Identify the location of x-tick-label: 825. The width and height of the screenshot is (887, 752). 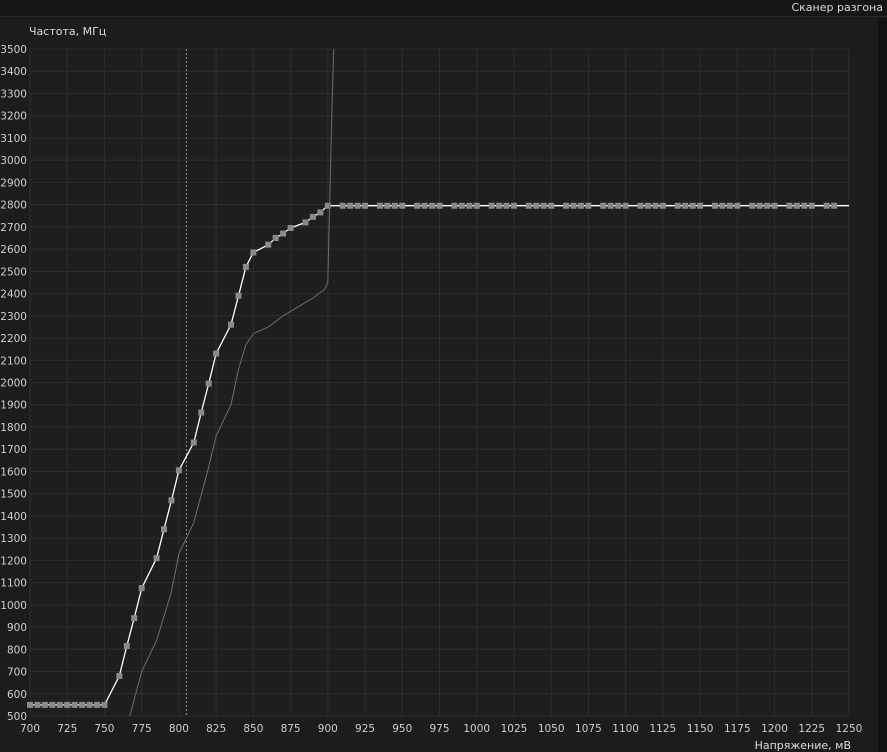
(216, 729).